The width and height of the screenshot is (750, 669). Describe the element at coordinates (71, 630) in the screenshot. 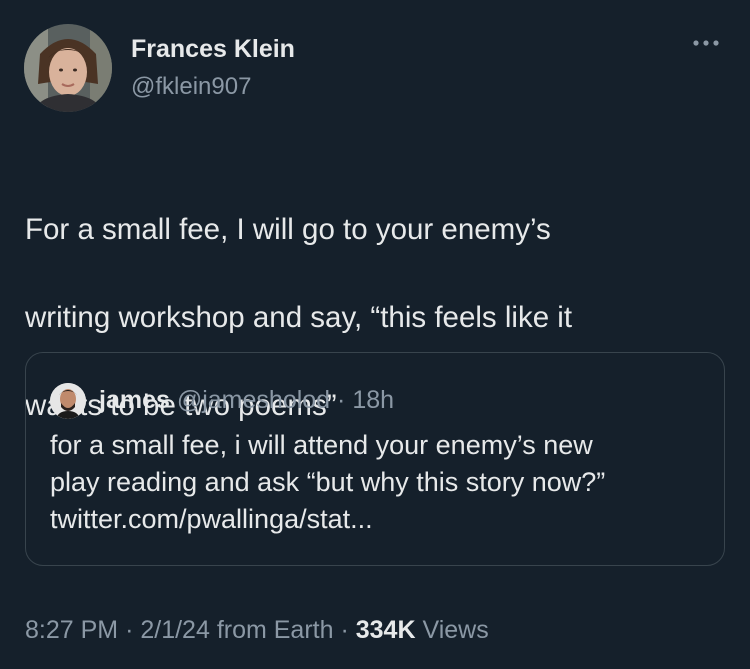

I see `tweet-time: 8:27 PM` at that location.